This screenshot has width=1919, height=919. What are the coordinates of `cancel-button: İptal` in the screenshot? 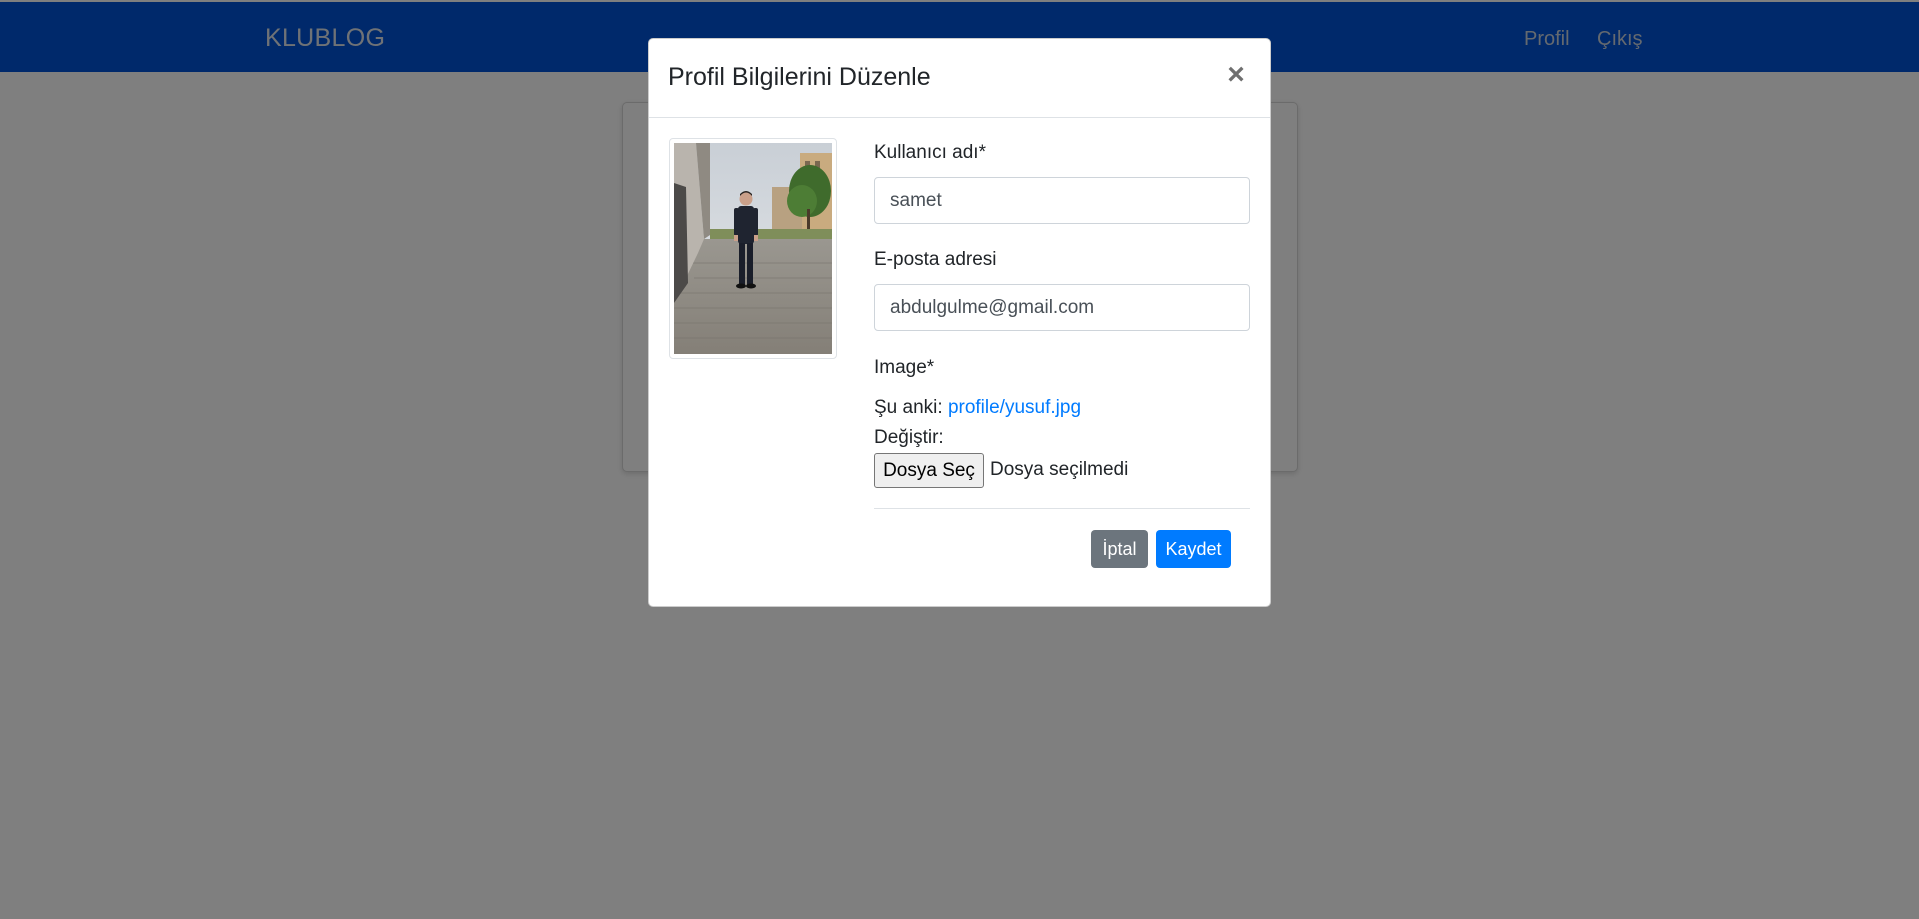 It's located at (1119, 549).